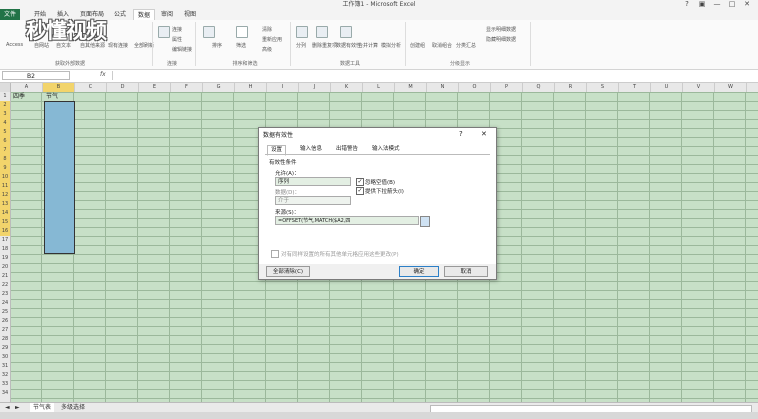 The width and height of the screenshot is (758, 419). I want to click on row-header: 26, so click(5, 321).